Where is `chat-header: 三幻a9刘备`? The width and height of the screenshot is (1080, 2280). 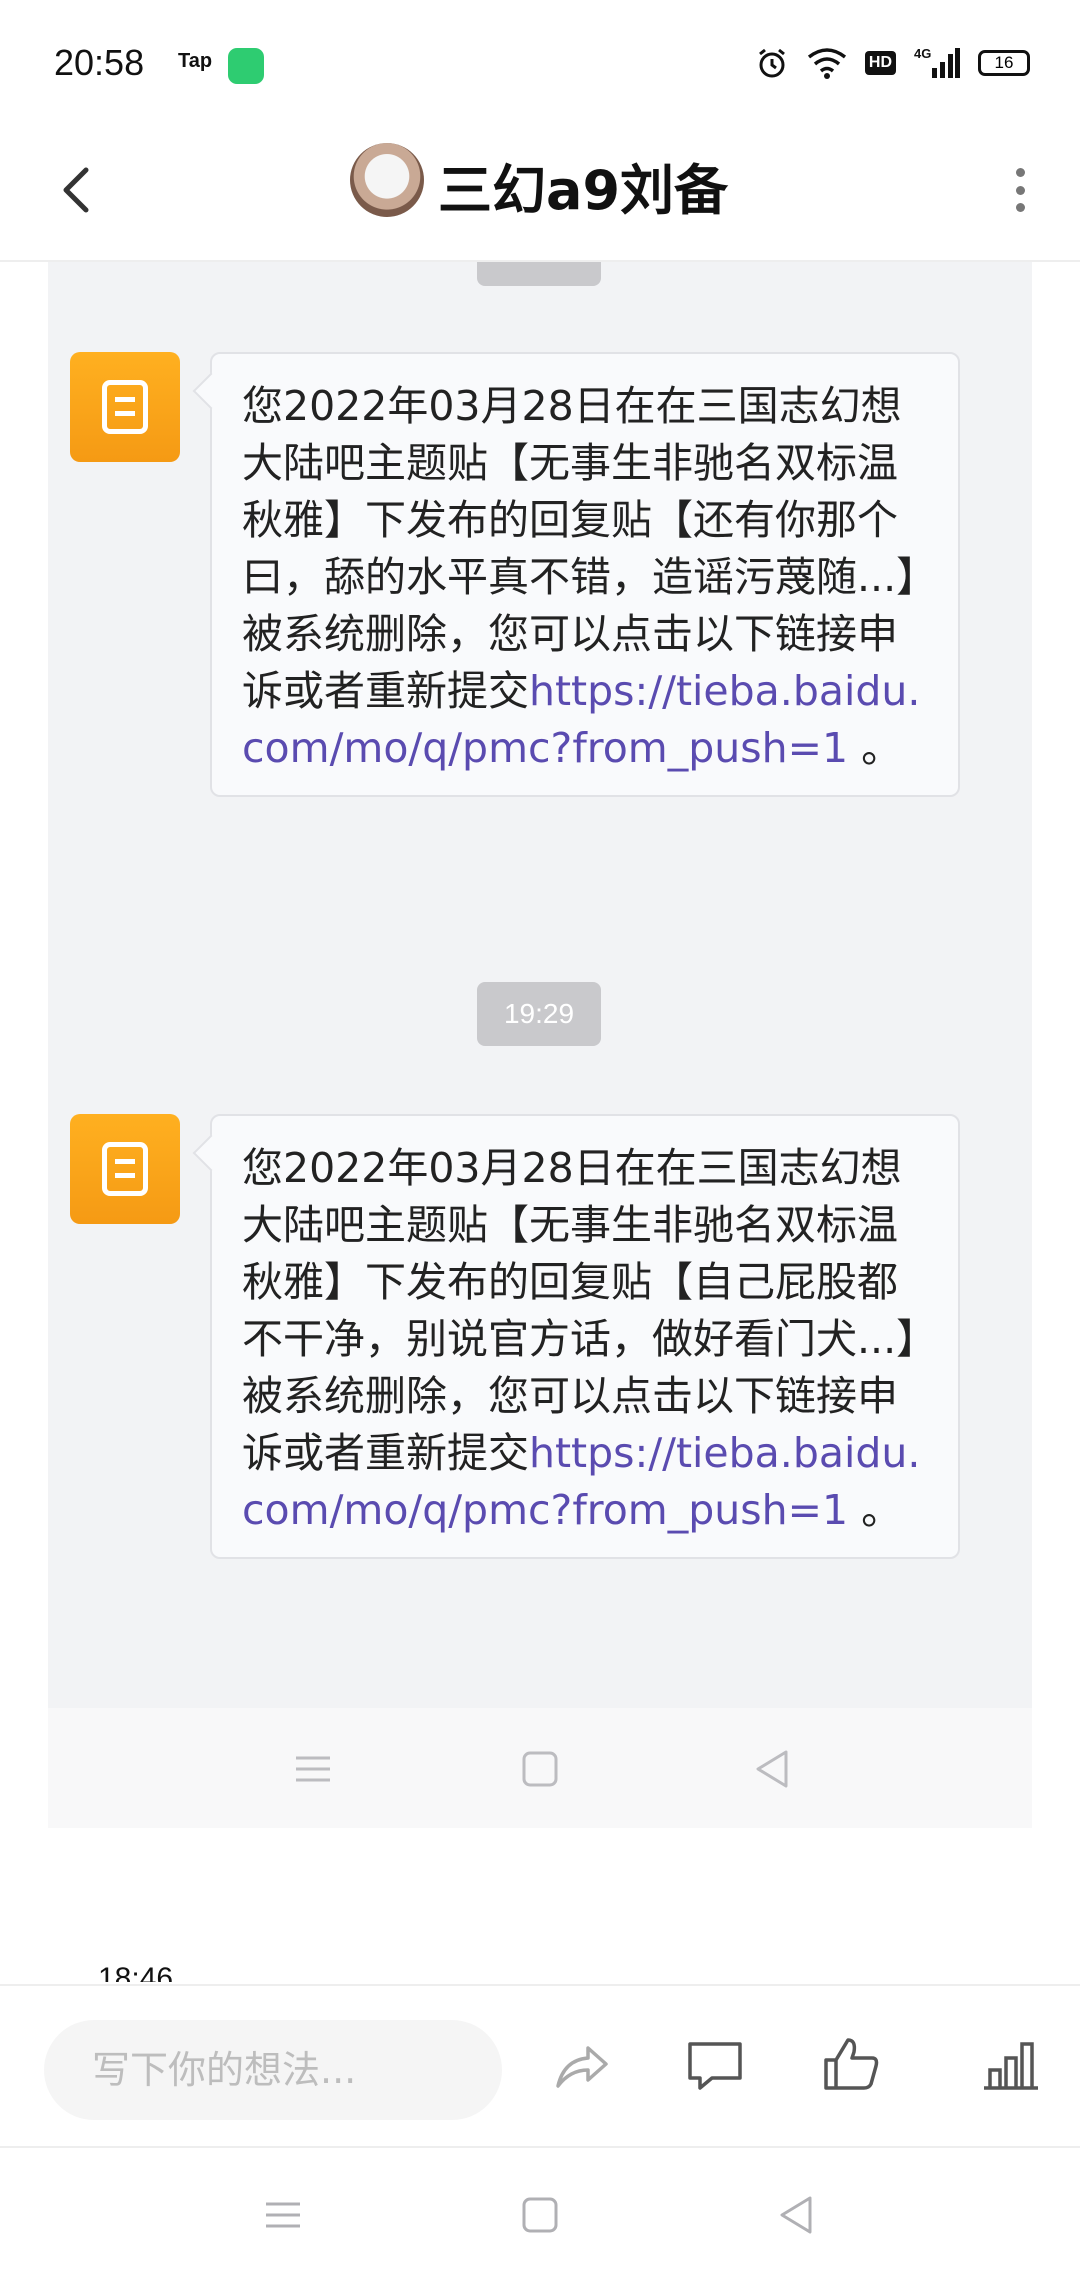
chat-header: 三幻a9刘备 is located at coordinates (540, 191).